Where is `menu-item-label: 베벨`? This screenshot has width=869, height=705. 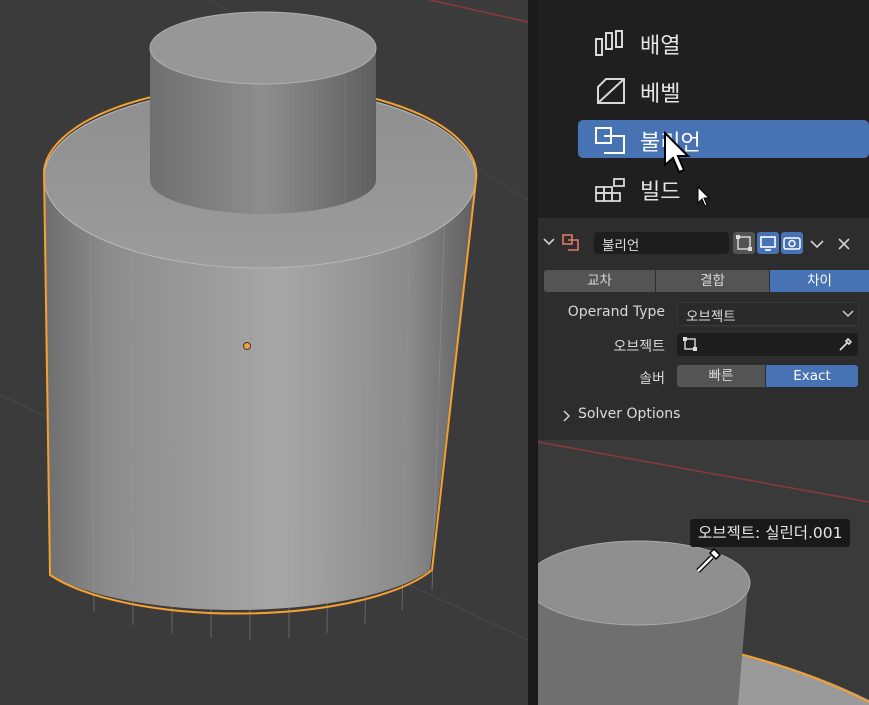 menu-item-label: 베벨 is located at coordinates (660, 94).